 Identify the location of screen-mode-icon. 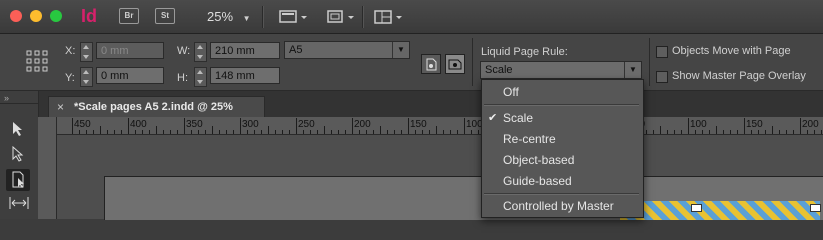
(293, 16).